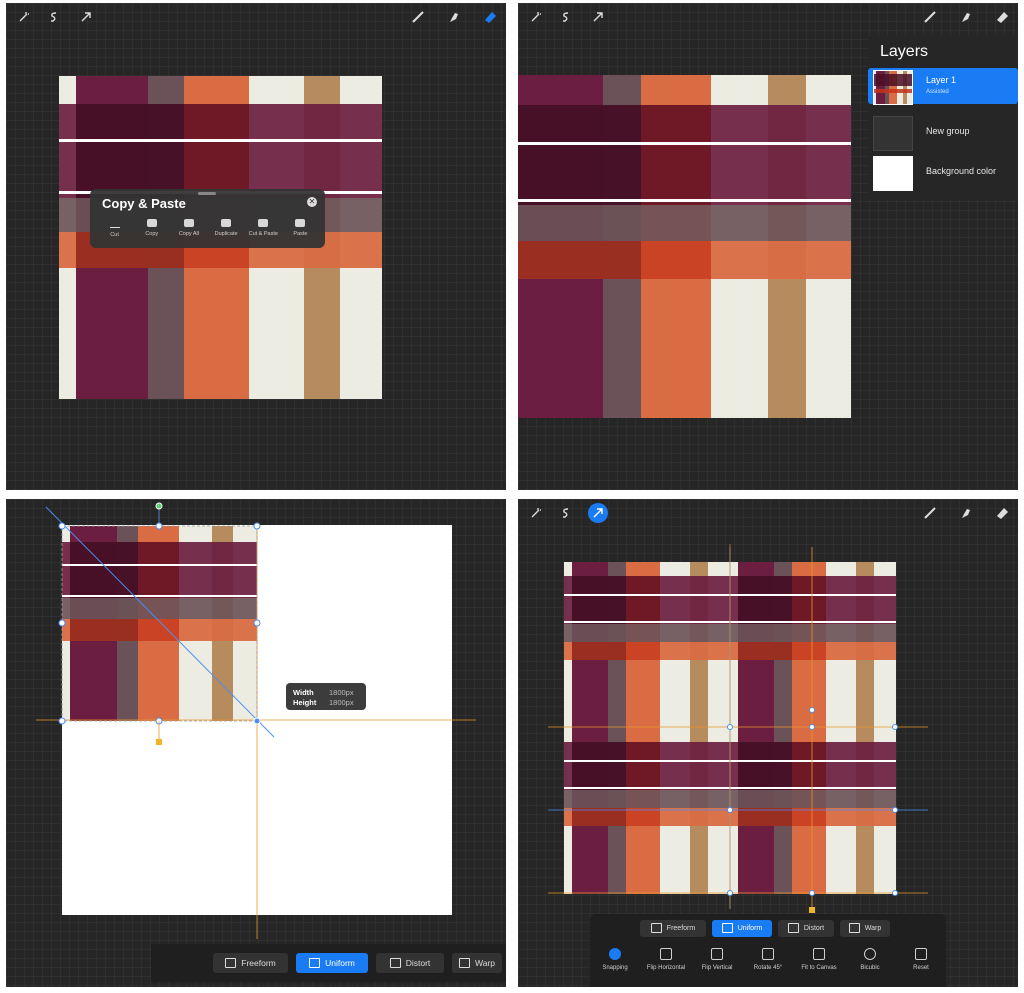  What do you see at coordinates (943, 86) in the screenshot?
I see `layer-row-layer-1: Layer 1 Assisted` at bounding box center [943, 86].